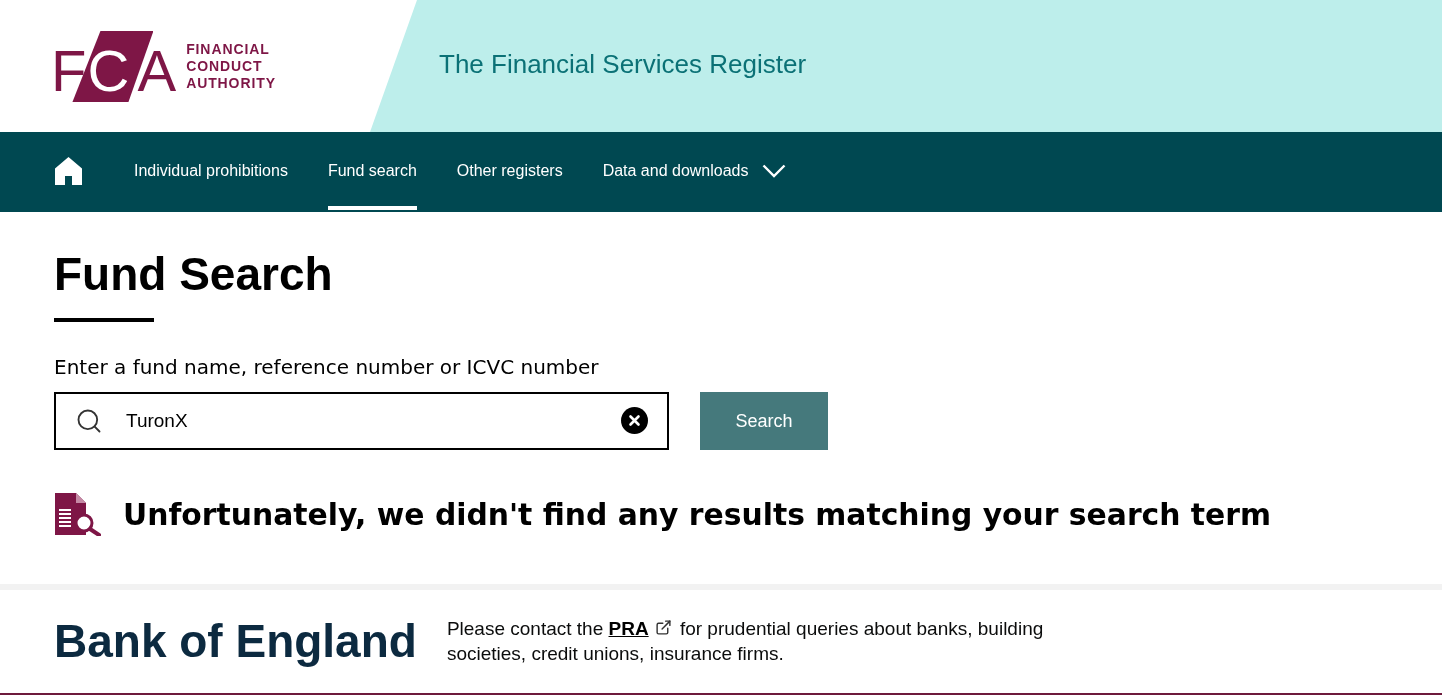 The width and height of the screenshot is (1442, 695). I want to click on search-icon, so click(89, 421).